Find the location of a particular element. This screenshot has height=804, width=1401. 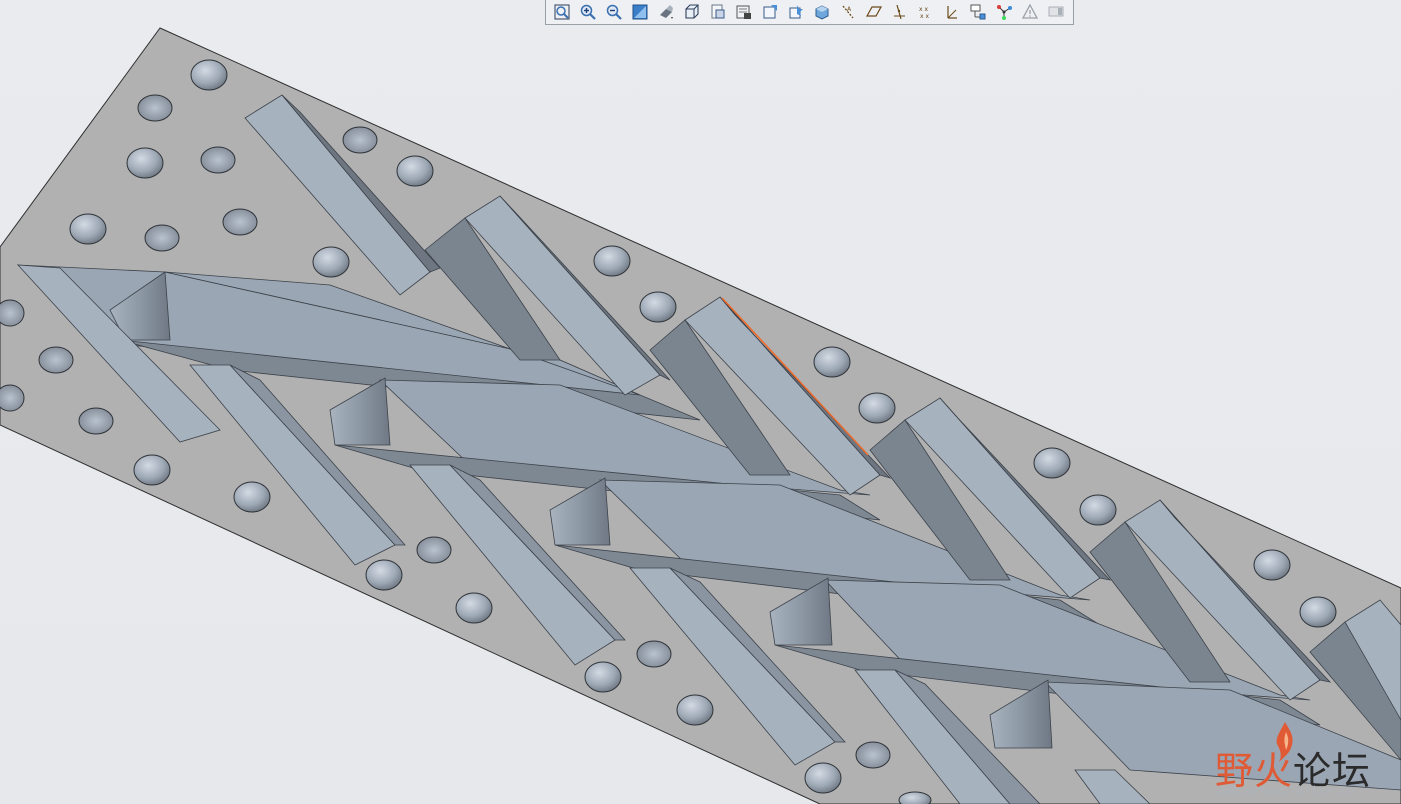

zoom-out-icon is located at coordinates (614, 12).